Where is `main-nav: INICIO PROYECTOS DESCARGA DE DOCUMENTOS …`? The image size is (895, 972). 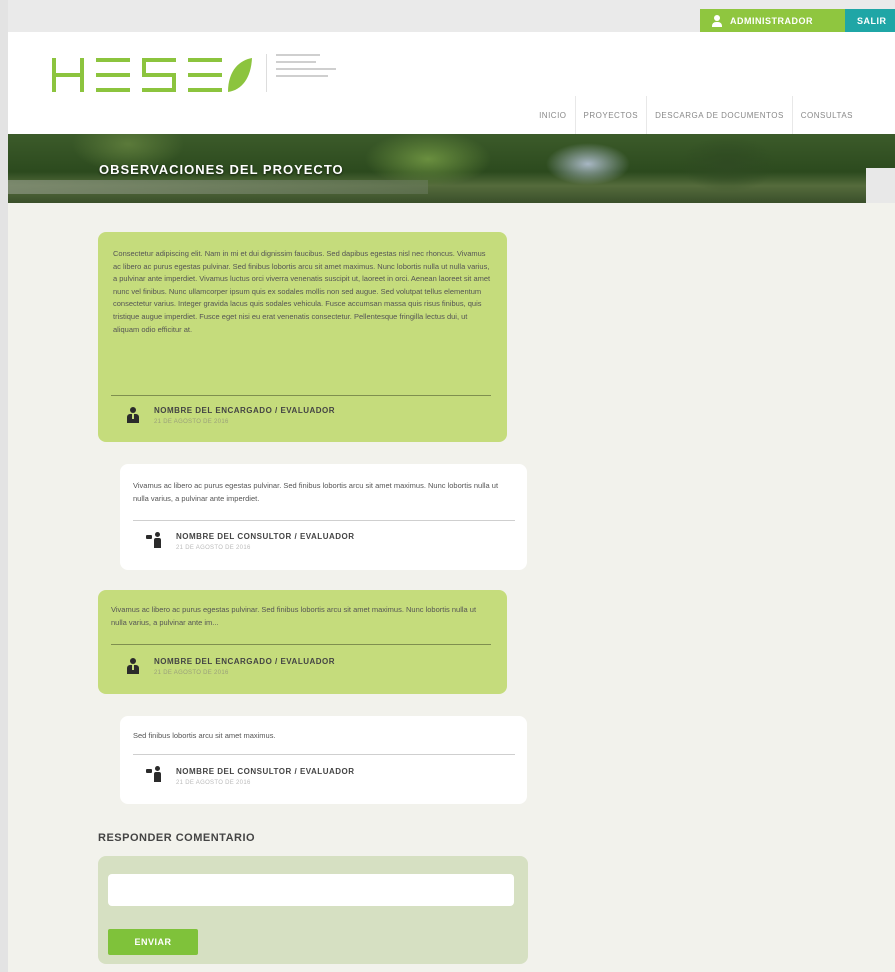
main-nav: INICIO PROYECTOS DESCARGA DE DOCUMENTOS … is located at coordinates (696, 115).